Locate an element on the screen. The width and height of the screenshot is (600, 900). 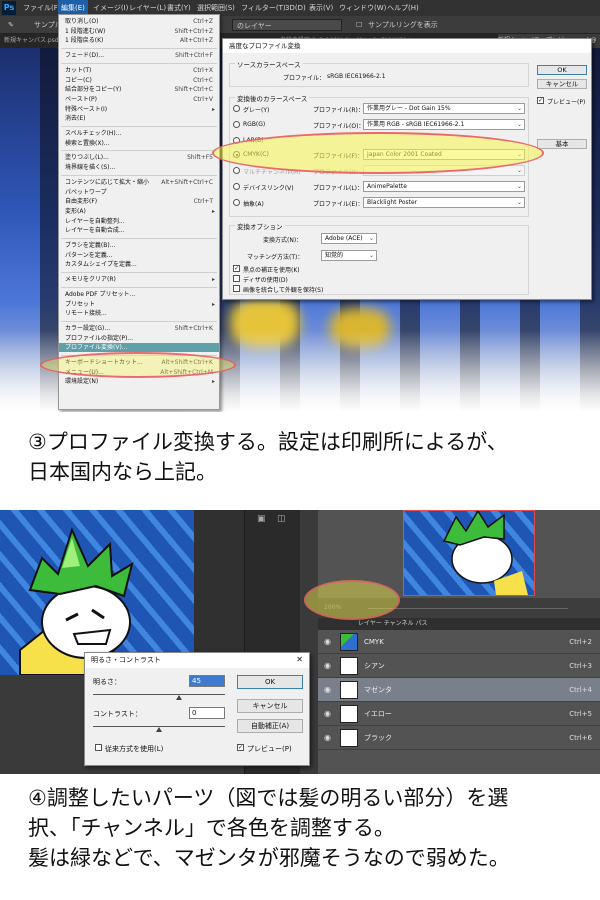
legacy-checkbox is located at coordinates (98, 747).